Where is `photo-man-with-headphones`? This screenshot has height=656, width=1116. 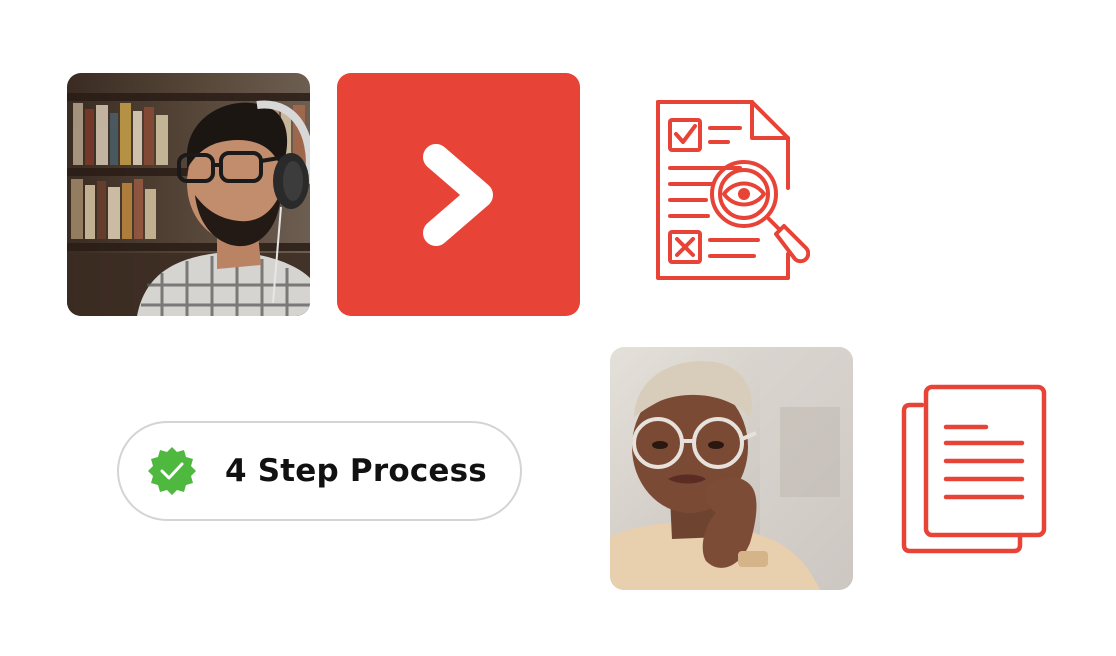 photo-man-with-headphones is located at coordinates (188, 194).